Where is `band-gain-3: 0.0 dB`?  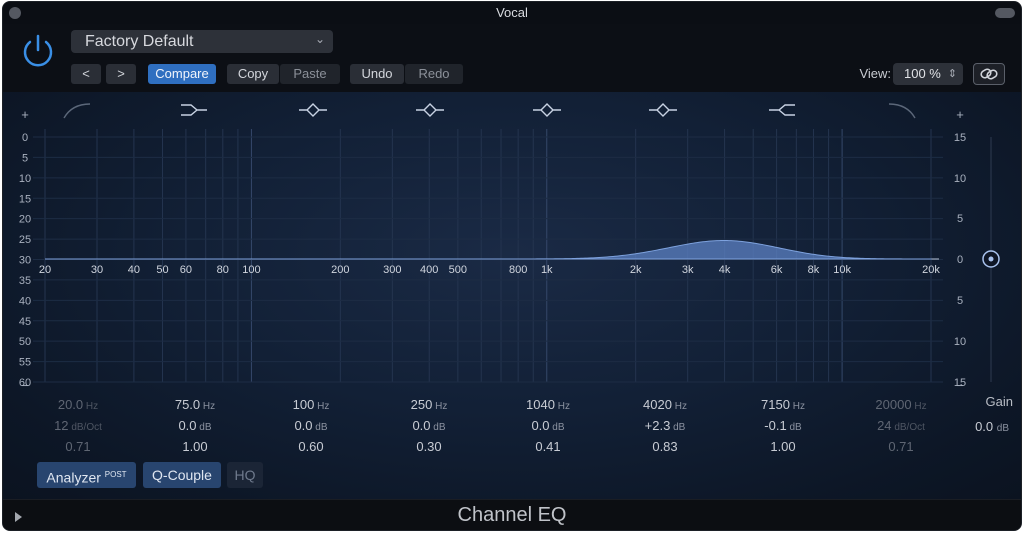 band-gain-3: 0.0 dB is located at coordinates (311, 425).